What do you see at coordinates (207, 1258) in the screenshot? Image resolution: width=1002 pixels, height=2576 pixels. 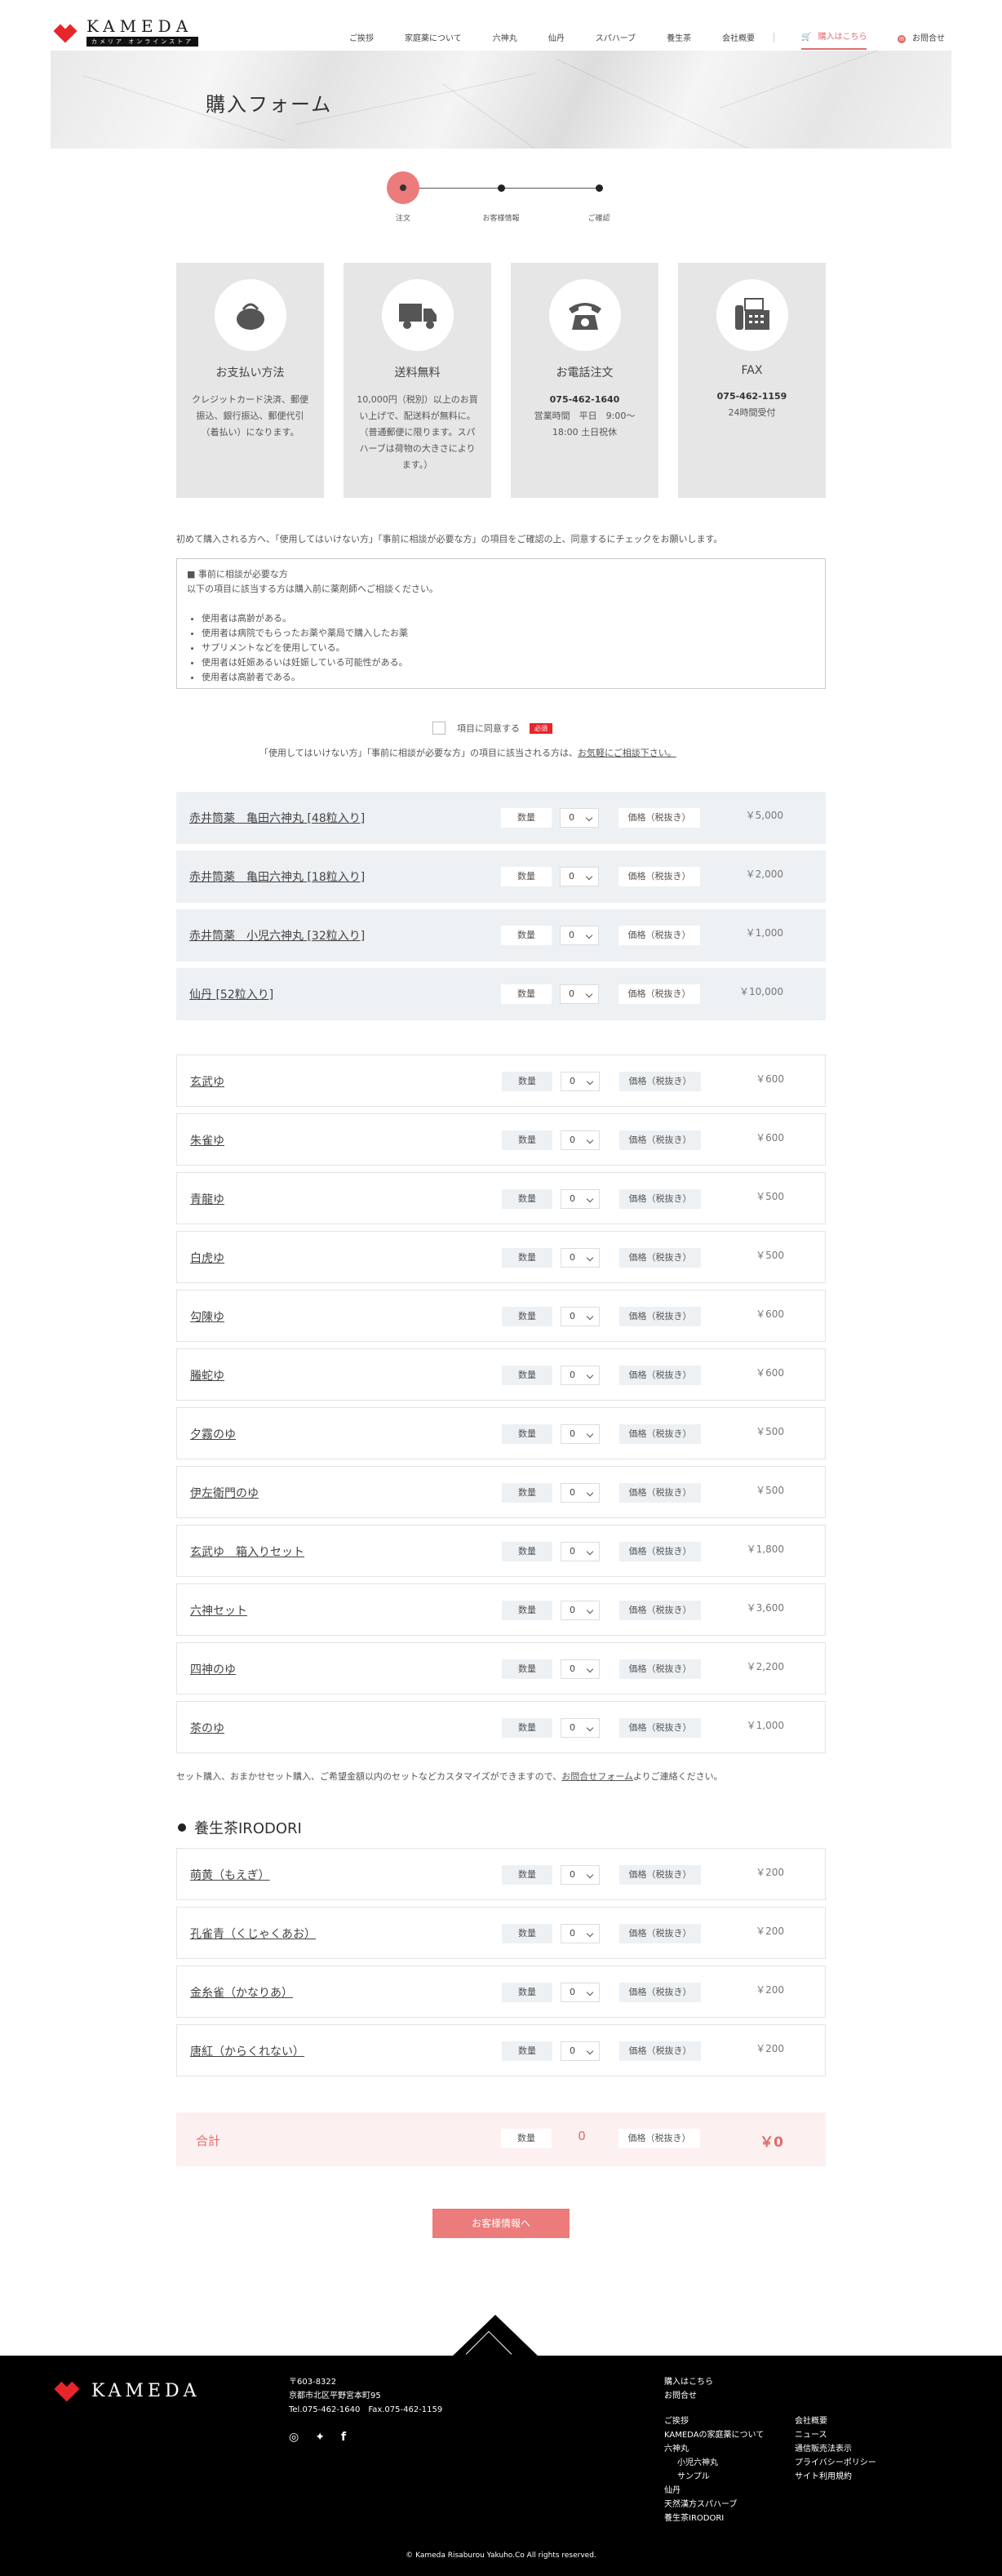 I see `product-name-link: 白虎ゆ` at bounding box center [207, 1258].